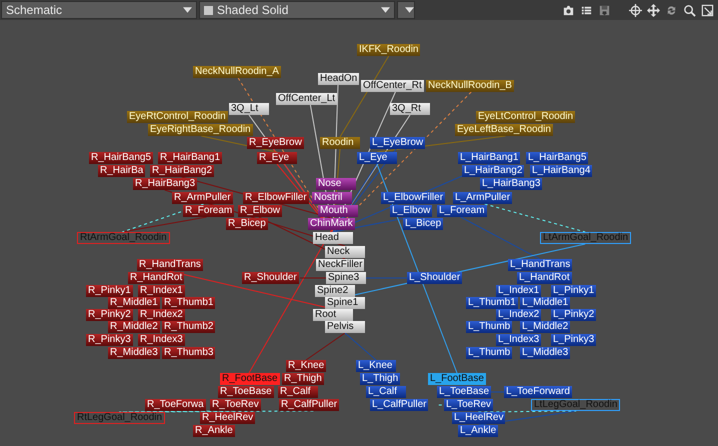  Describe the element at coordinates (526, 117) in the screenshot. I see `schematic-node: EyeLtControl_Roodin` at that location.